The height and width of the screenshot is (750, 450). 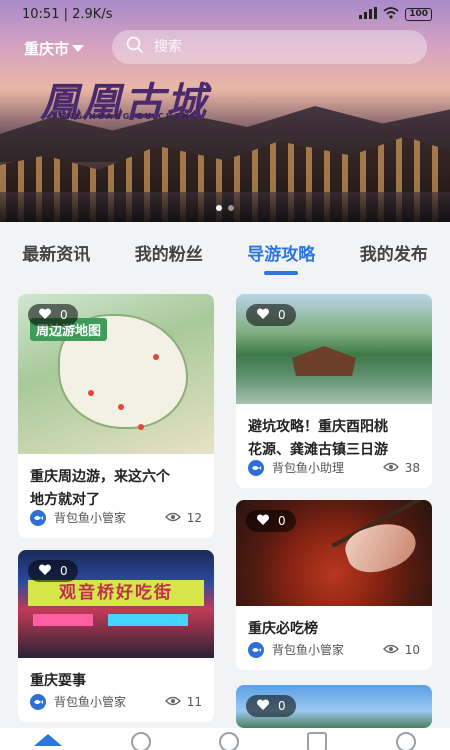 What do you see at coordinates (126, 116) in the screenshot?
I see `banner-subtitle: FENG HUANG GU CHENG` at bounding box center [126, 116].